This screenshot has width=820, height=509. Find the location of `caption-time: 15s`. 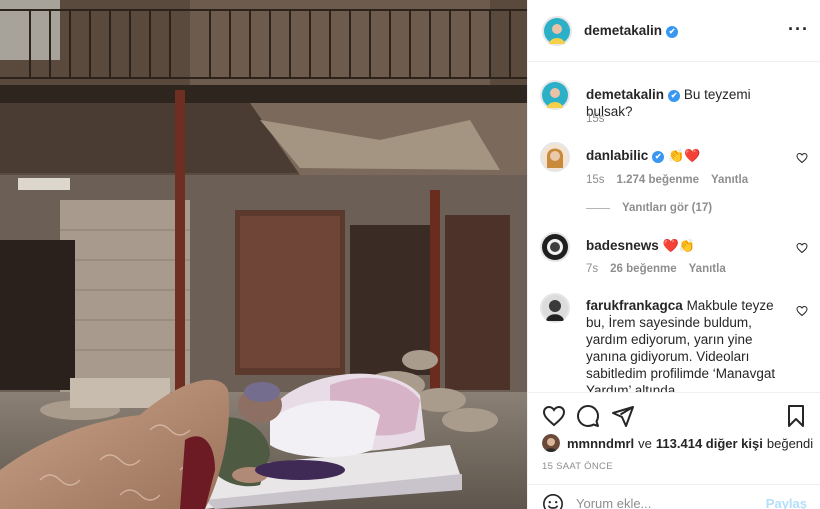

caption-time: 15s is located at coordinates (595, 119).